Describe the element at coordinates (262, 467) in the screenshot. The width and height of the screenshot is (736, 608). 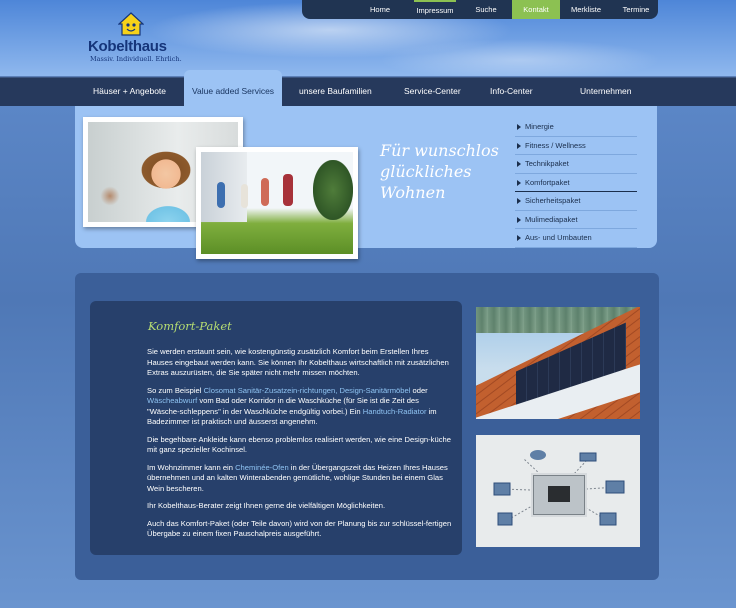
I see `link-cheminee-ofen: Cheminée-Ofen` at that location.